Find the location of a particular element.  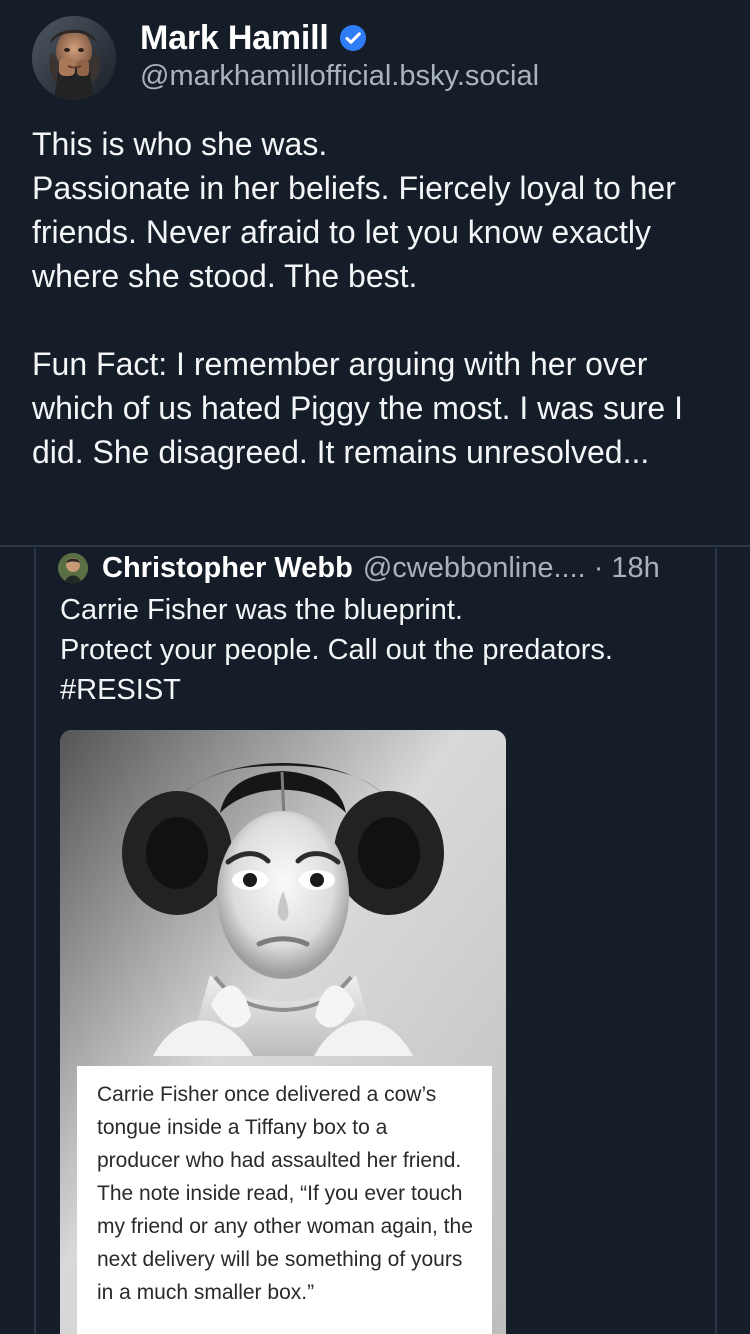

quoted-author-avatar is located at coordinates (73, 568).